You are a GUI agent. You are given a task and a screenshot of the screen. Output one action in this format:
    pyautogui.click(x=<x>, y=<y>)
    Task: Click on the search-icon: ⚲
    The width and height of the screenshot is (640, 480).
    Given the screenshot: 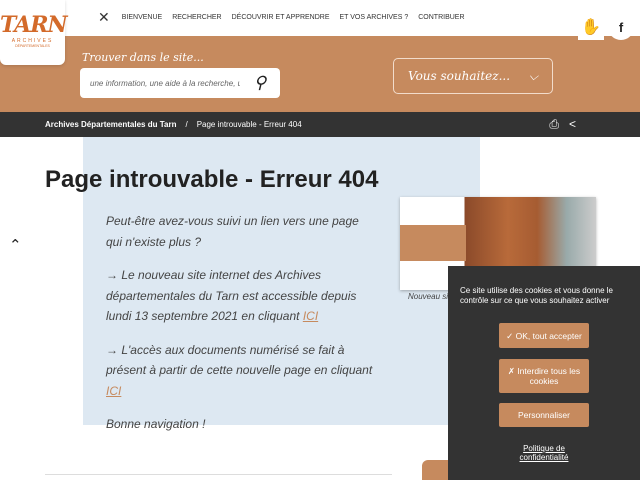 What is the action you would take?
    pyautogui.click(x=260, y=83)
    